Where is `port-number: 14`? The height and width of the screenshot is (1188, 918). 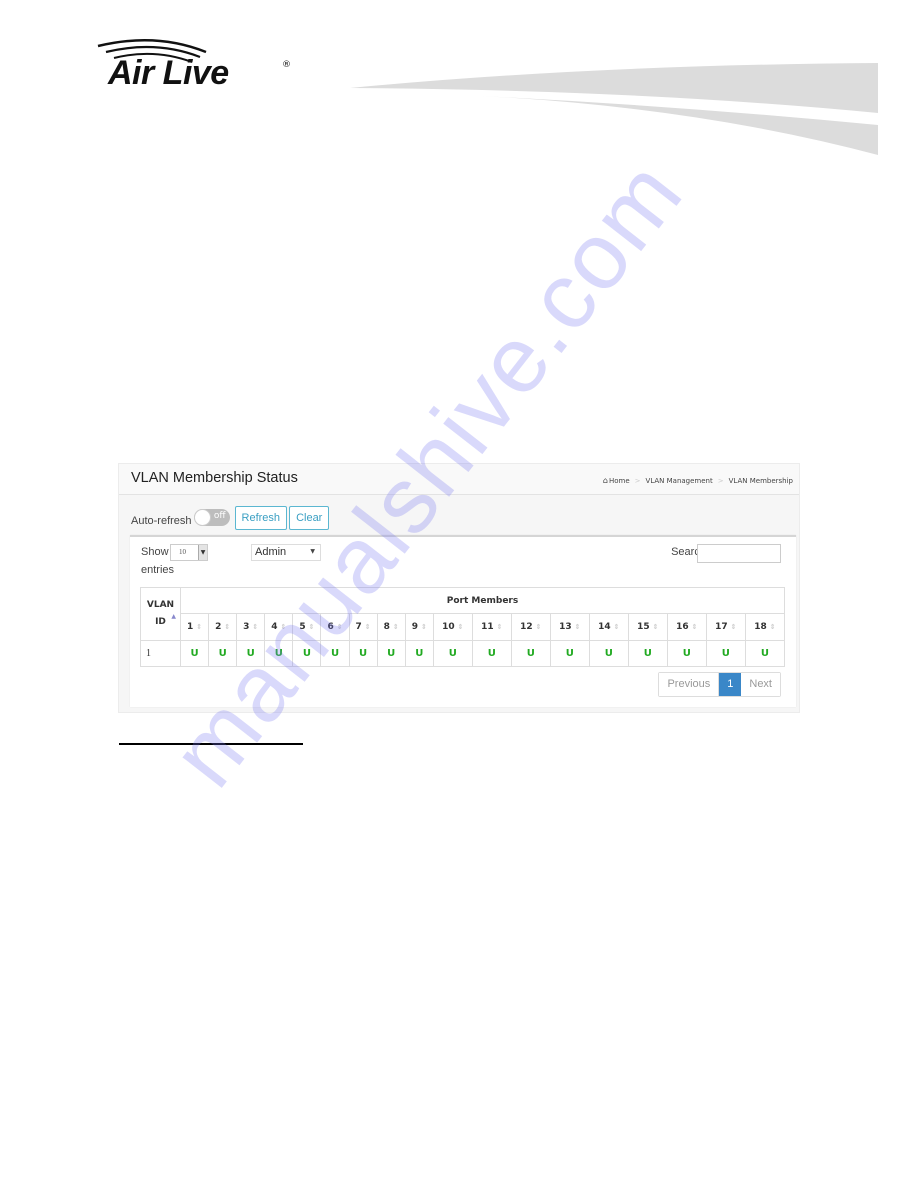
port-number: 14 is located at coordinates (604, 627).